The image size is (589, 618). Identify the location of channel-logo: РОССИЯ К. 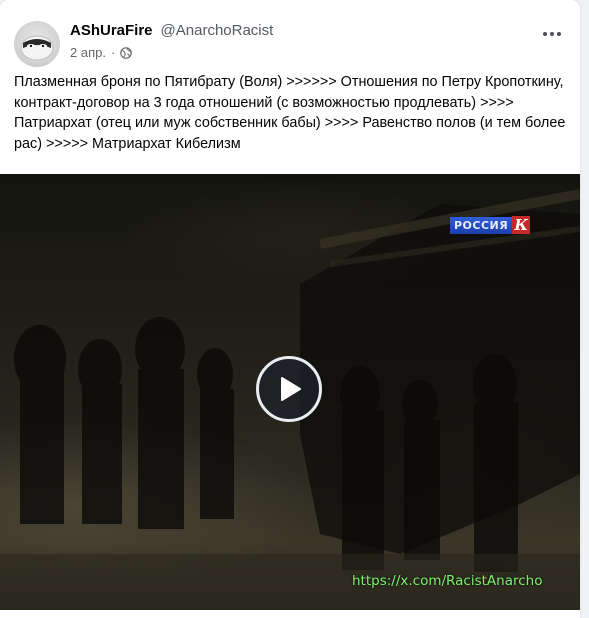
(490, 225).